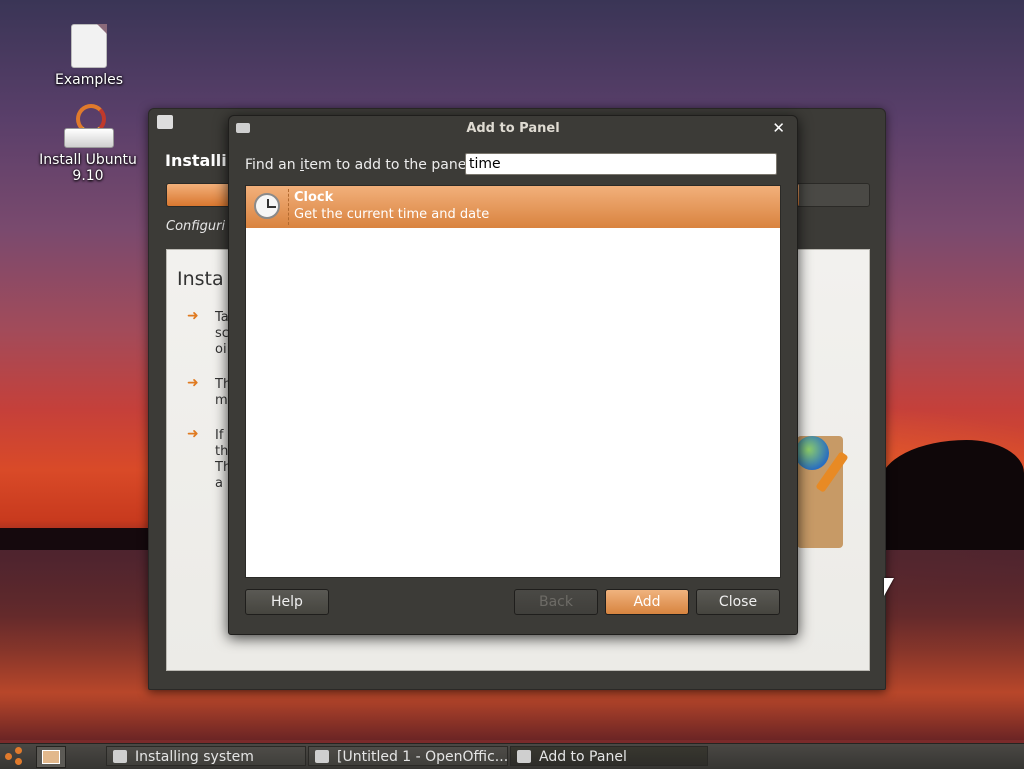  I want to click on tree-silhouette, so click(952, 495).